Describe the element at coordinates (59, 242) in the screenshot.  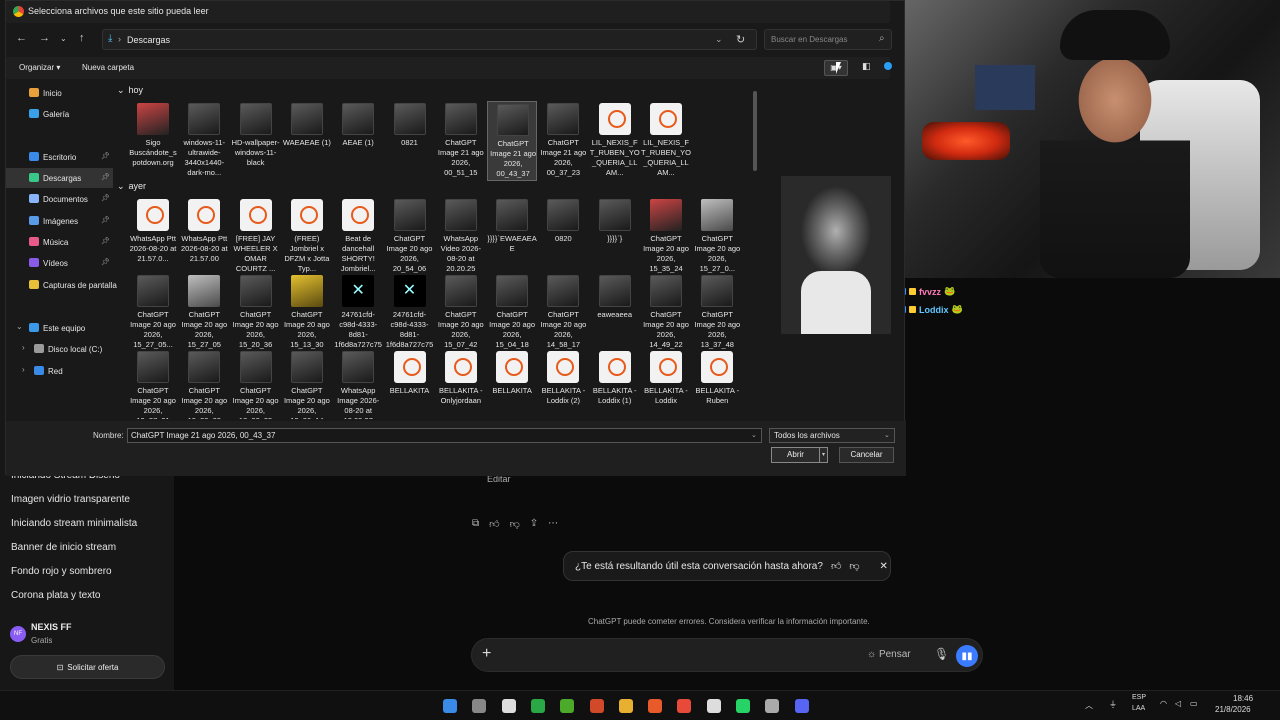
I see `nav-item: Música 📌︎` at that location.